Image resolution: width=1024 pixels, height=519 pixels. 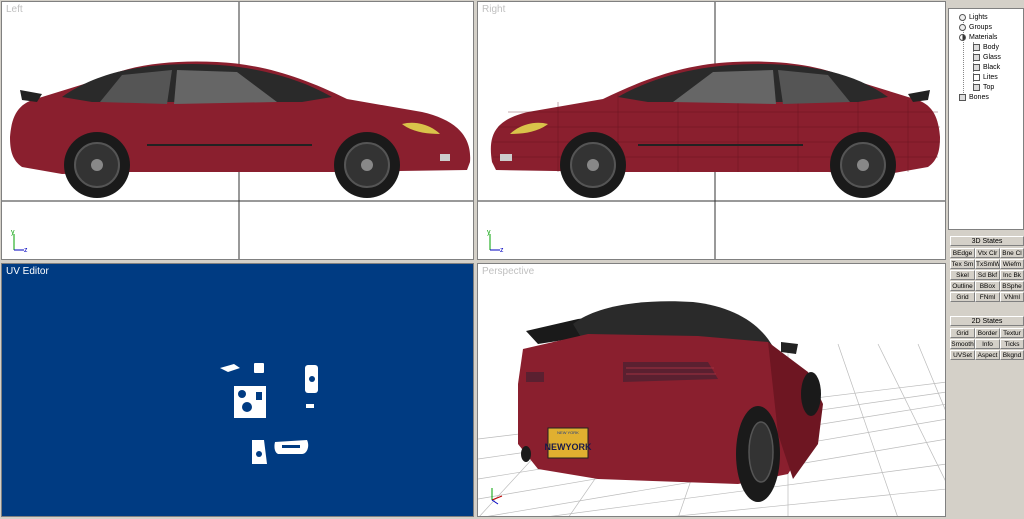 I want to click on viewport-title: Left, so click(x=14, y=9).